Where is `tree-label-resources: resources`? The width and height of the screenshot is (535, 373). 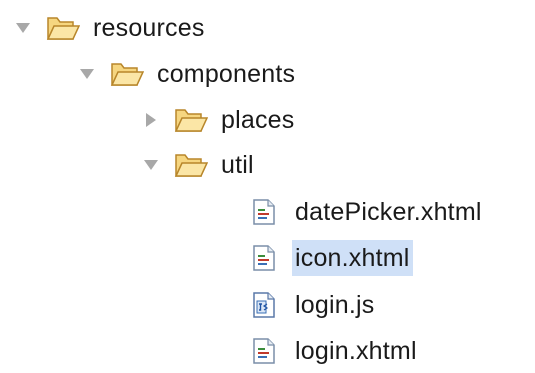 tree-label-resources: resources is located at coordinates (149, 28).